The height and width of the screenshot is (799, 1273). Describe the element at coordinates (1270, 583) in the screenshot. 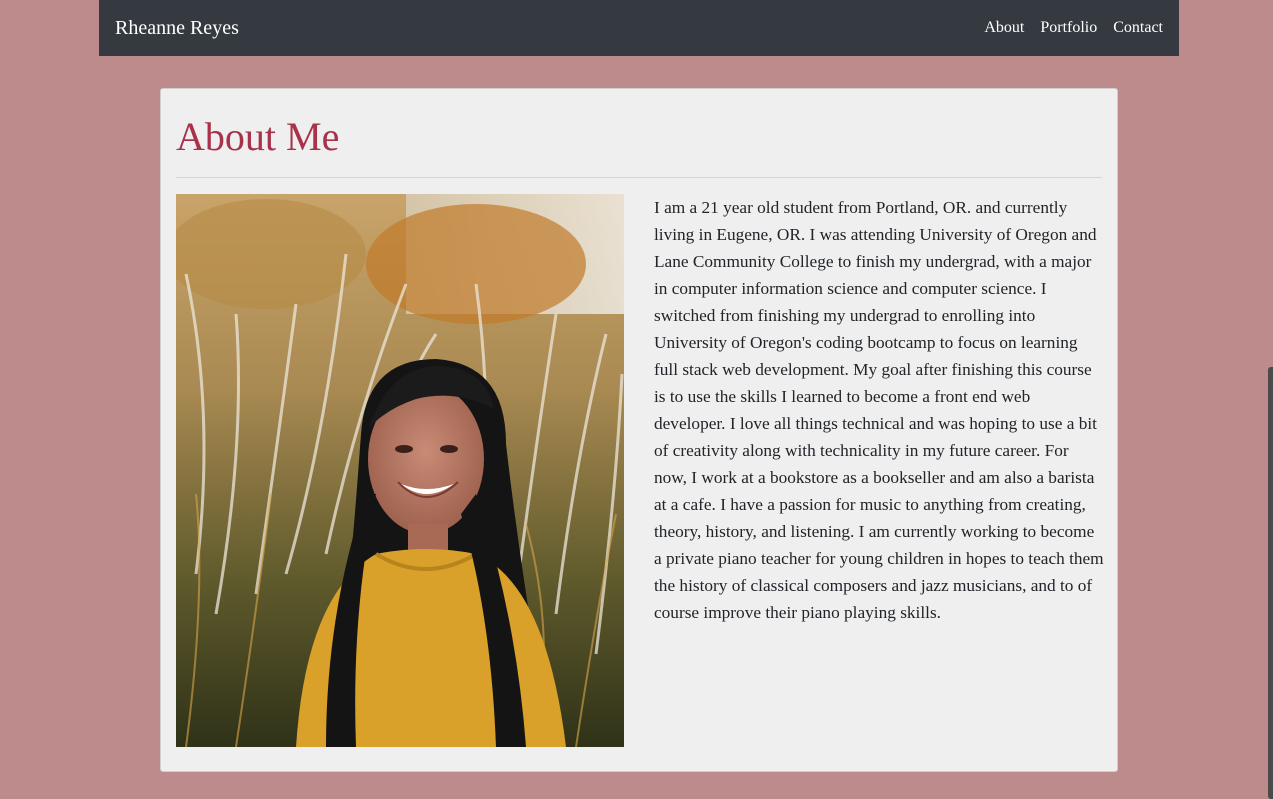

I see `scrollbar-thumb` at that location.